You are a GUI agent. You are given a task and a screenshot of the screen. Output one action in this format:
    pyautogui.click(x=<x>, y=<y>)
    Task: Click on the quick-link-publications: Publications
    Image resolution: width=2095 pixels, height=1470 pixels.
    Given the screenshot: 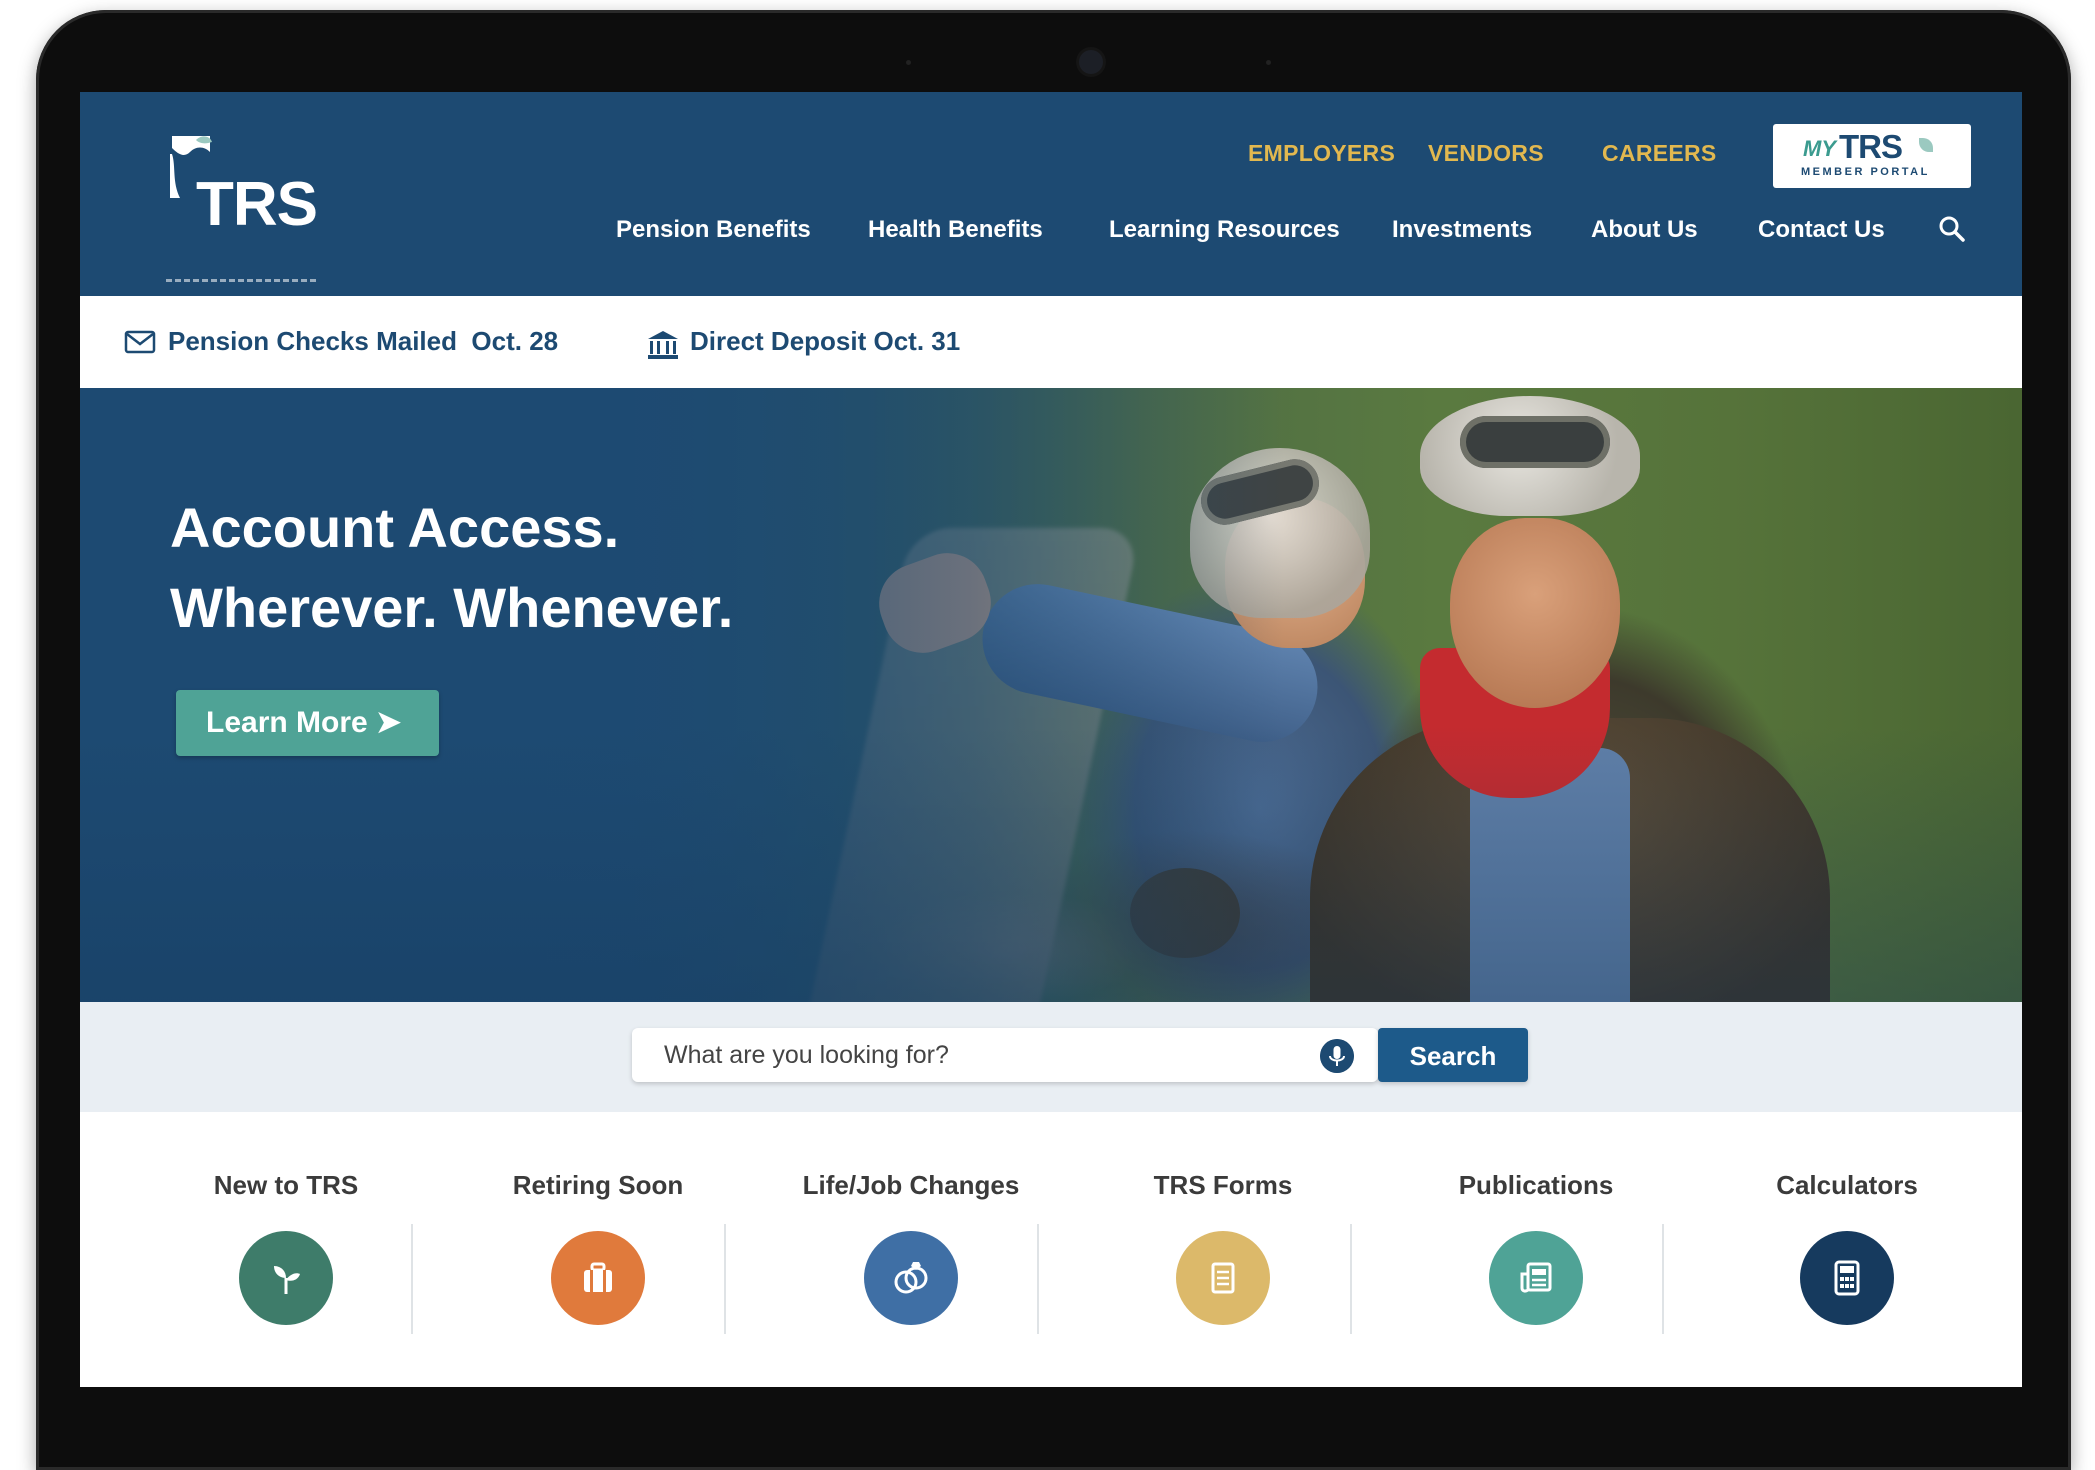 What is the action you would take?
    pyautogui.click(x=1536, y=1238)
    